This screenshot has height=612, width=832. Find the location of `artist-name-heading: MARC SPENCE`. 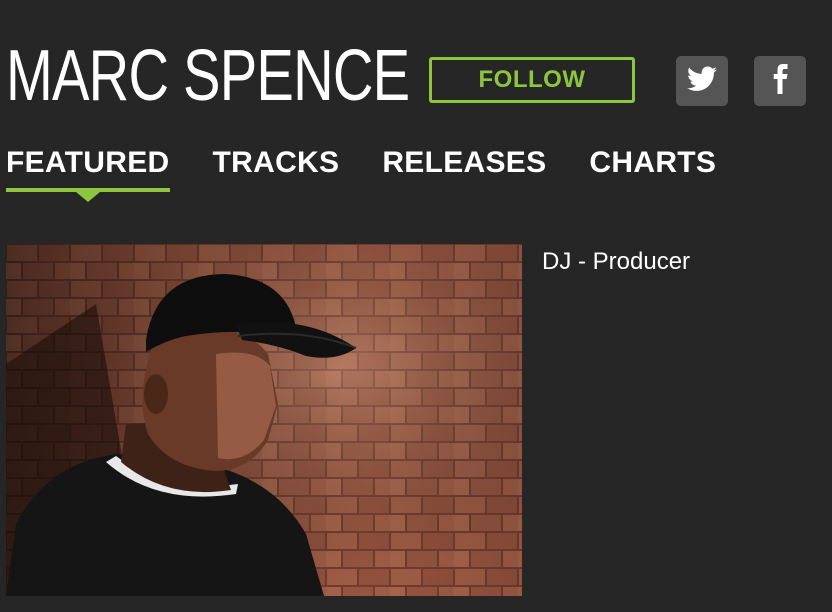

artist-name-heading: MARC SPENCE is located at coordinates (208, 76).